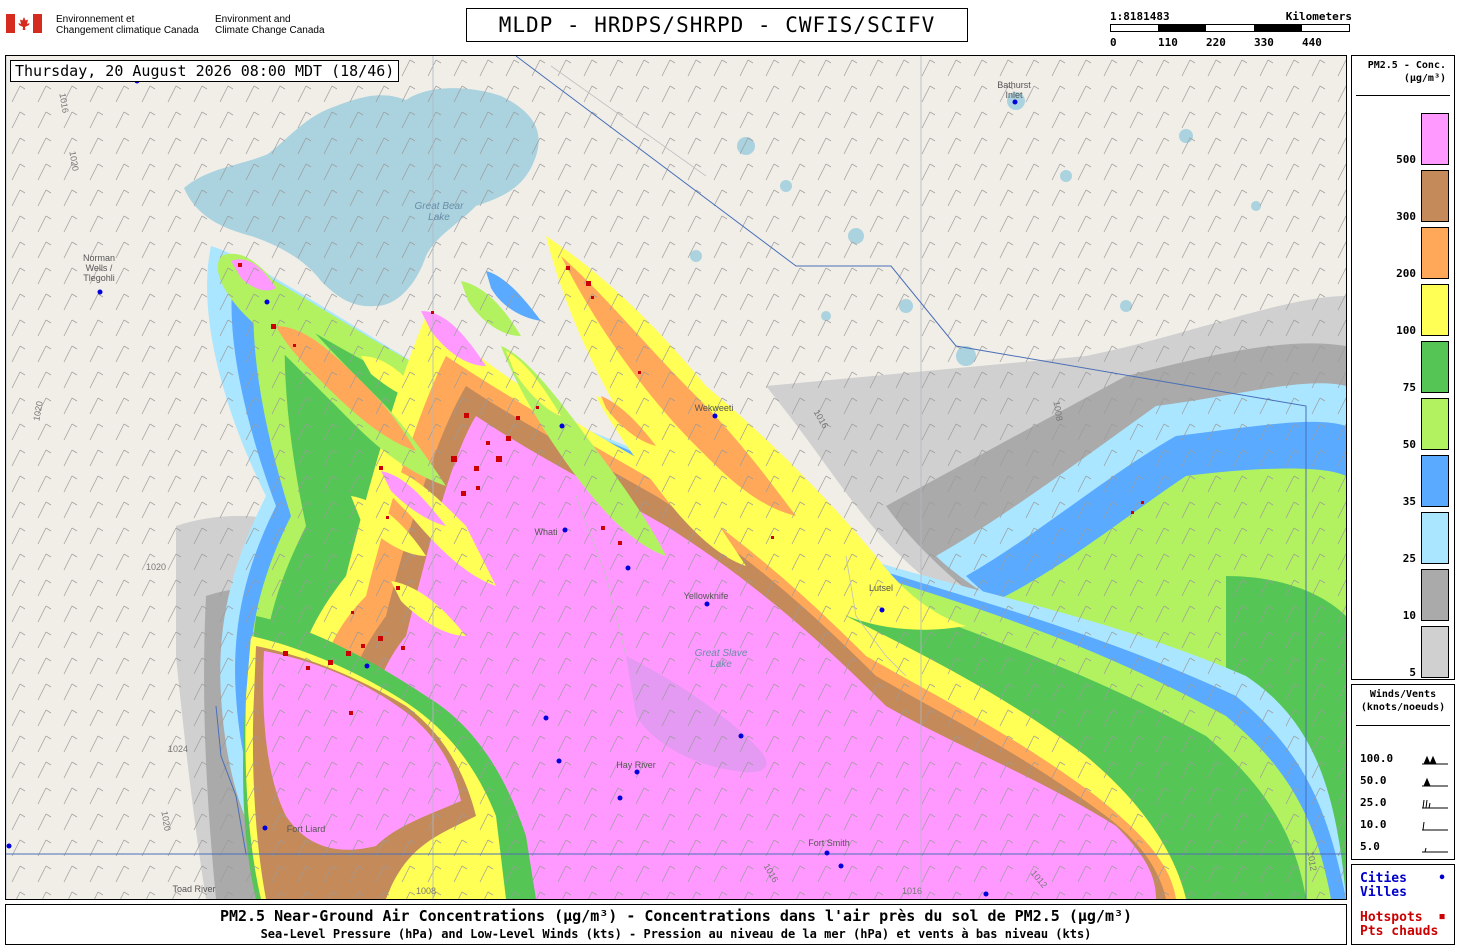 The width and height of the screenshot is (1460, 950). I want to click on isobar-label: 1008, so click(426, 891).